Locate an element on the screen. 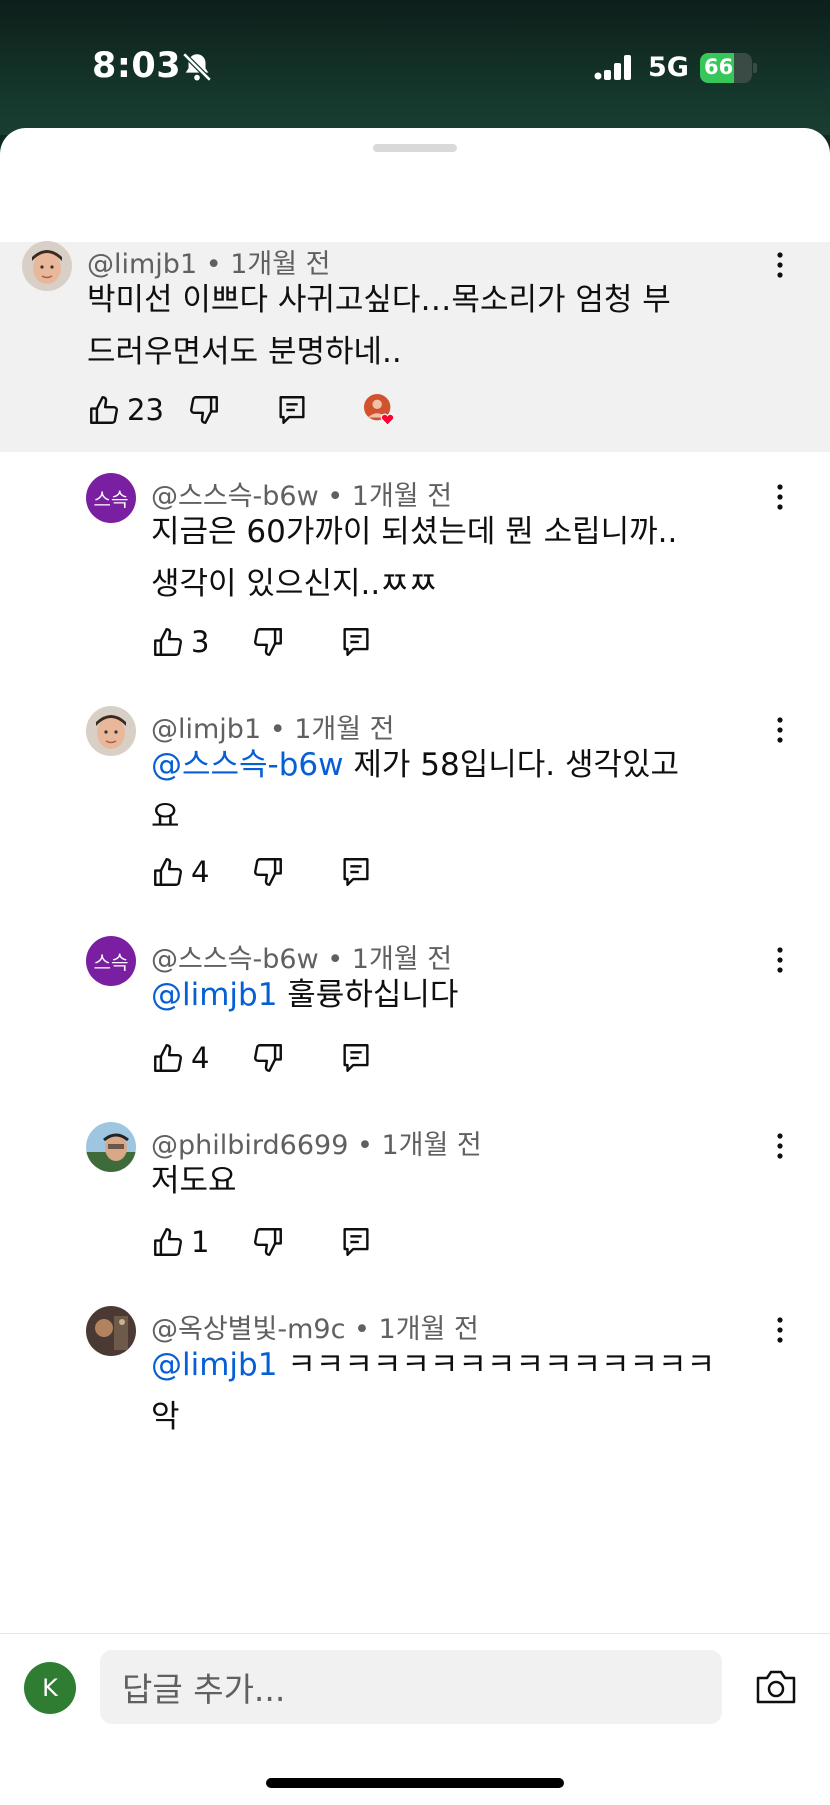  comment-text: 박미선 이쁘다 사귀고싶다…목소리가 엄청 부드러우면서도 분명하네.. is located at coordinates (453, 326).